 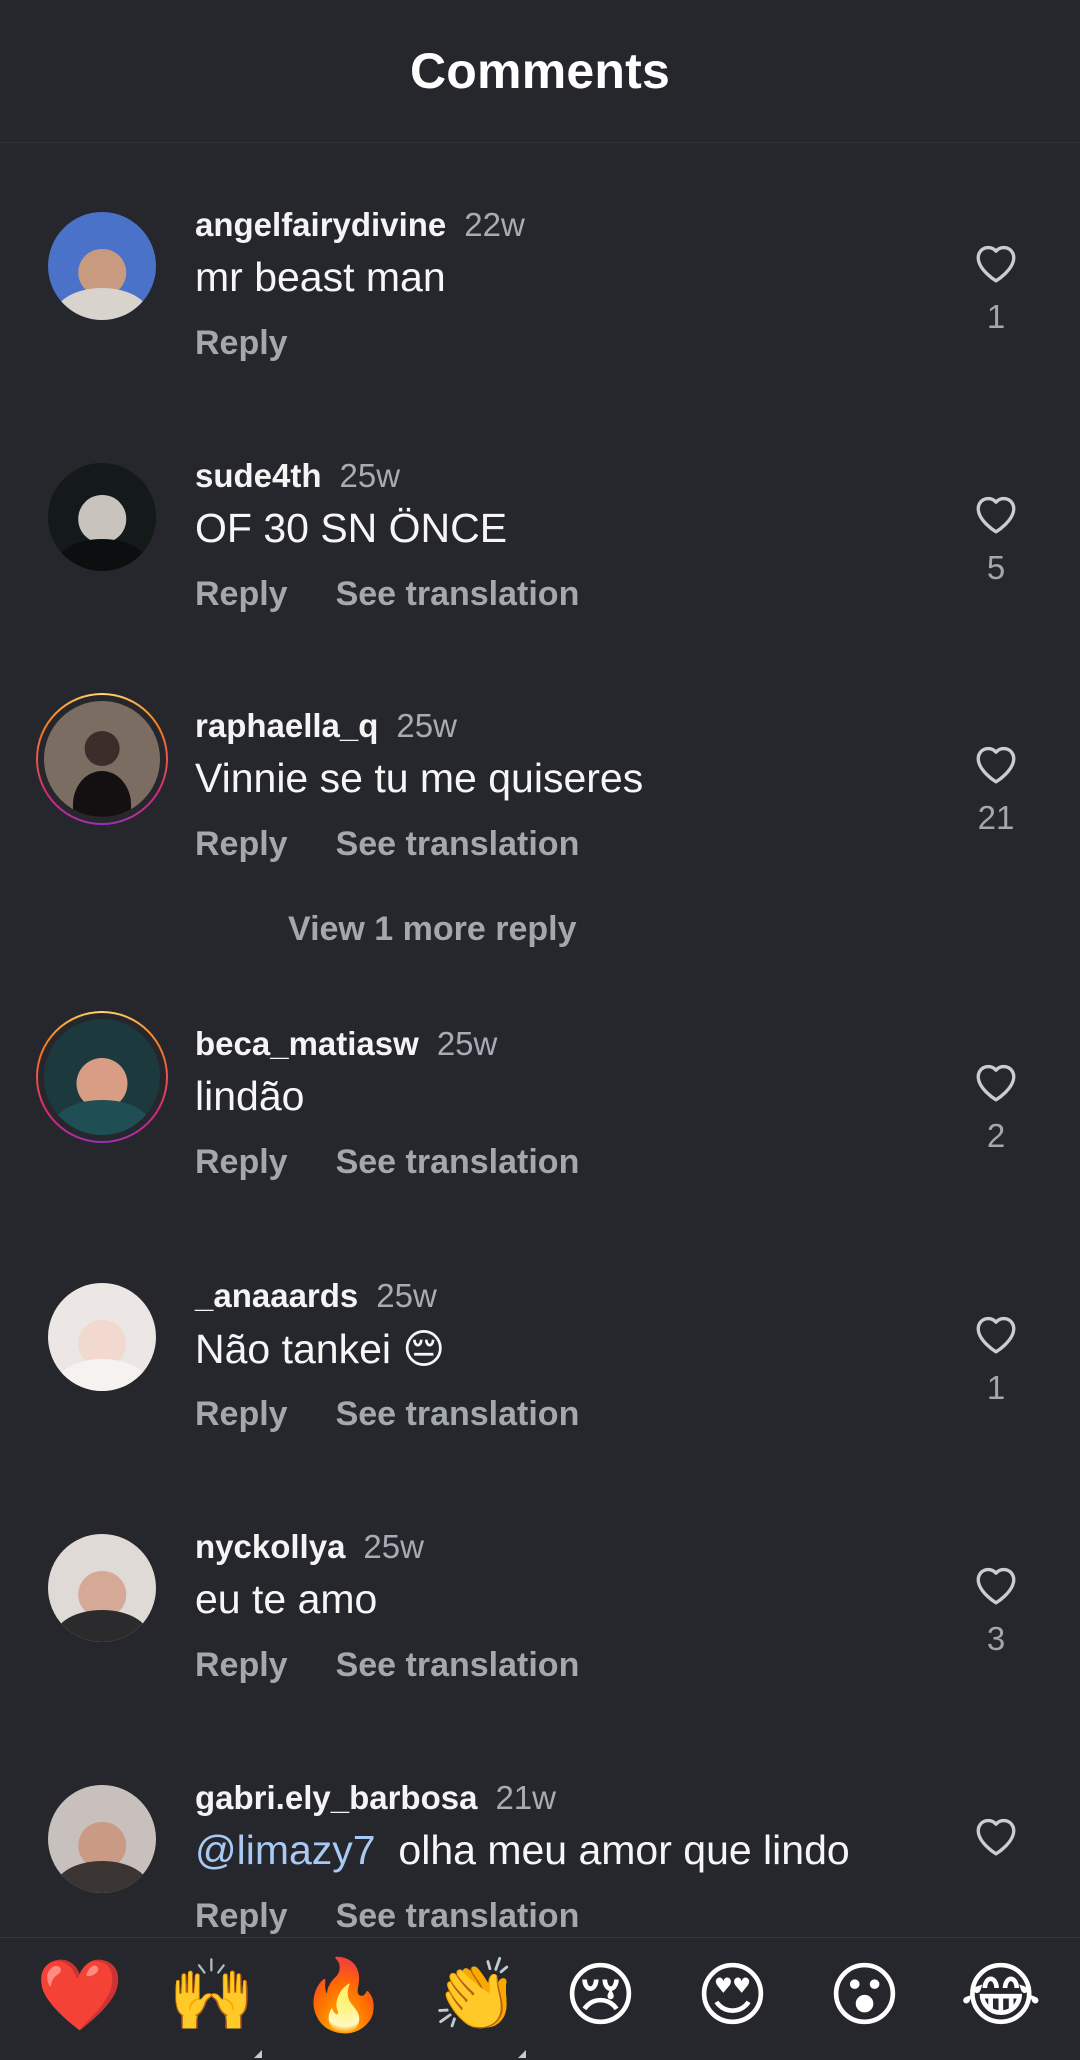 I want to click on like-count: 21, so click(x=996, y=817).